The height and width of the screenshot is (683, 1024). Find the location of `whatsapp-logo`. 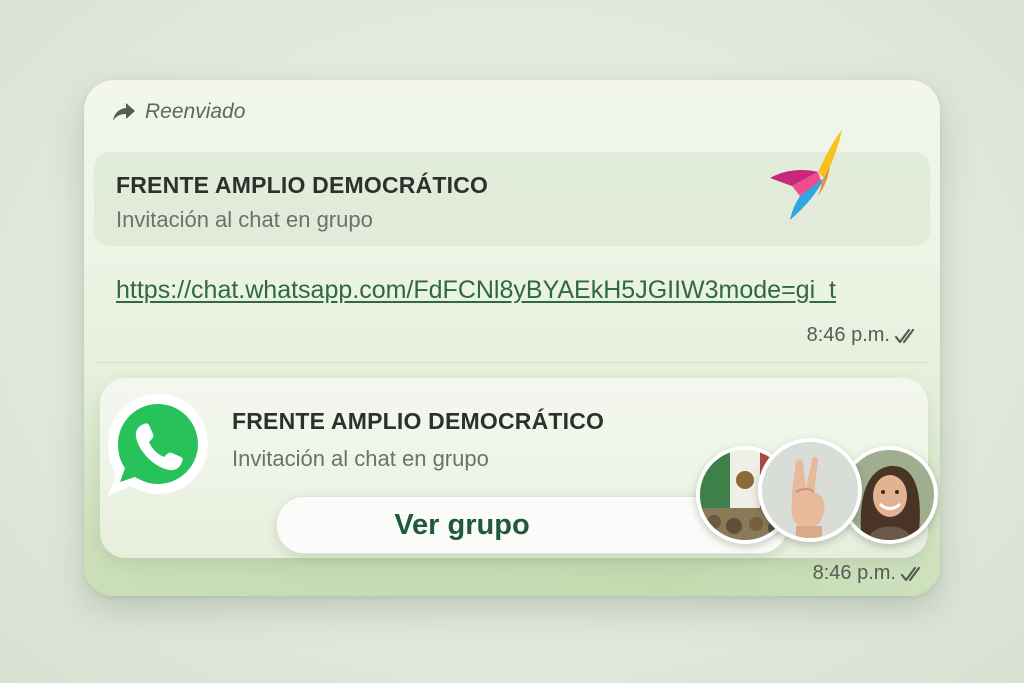

whatsapp-logo is located at coordinates (158, 445).